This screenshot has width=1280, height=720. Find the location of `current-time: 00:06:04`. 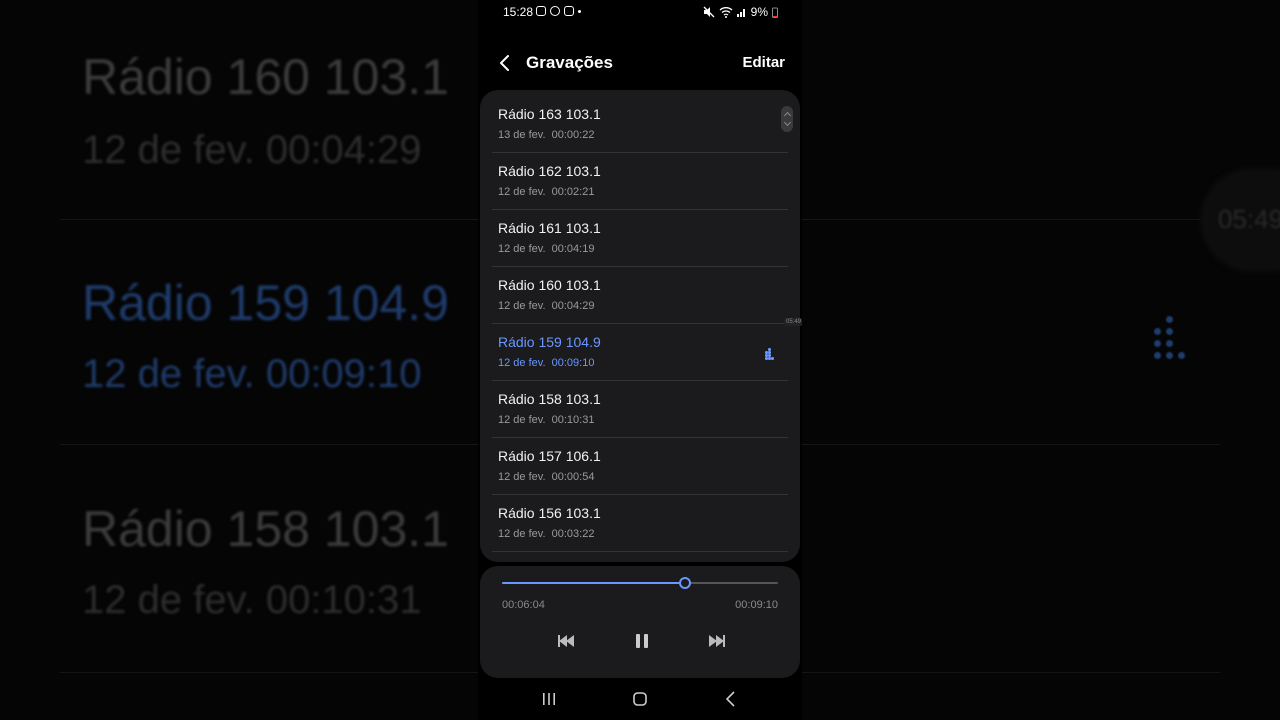

current-time: 00:06:04 is located at coordinates (523, 605).